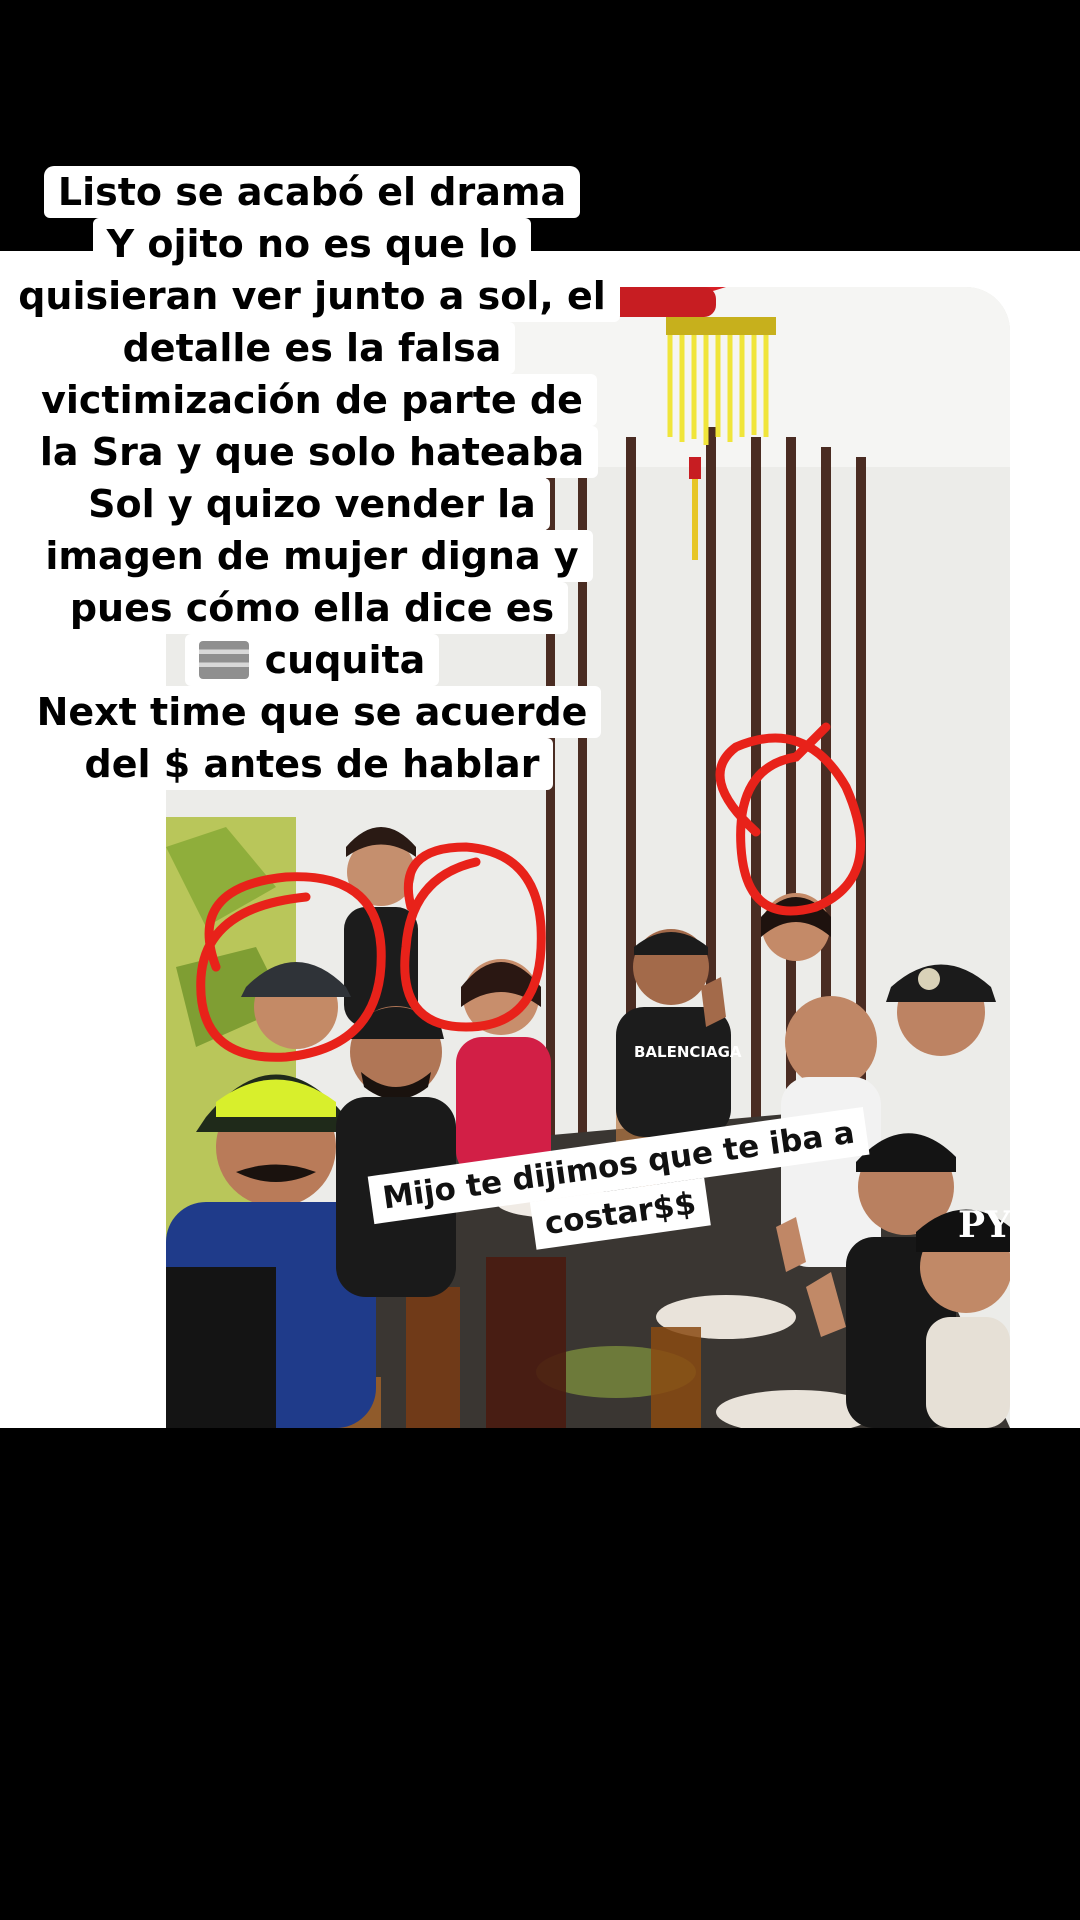  Describe the element at coordinates (345, 660) in the screenshot. I see `caption-line-text: cuquita` at that location.